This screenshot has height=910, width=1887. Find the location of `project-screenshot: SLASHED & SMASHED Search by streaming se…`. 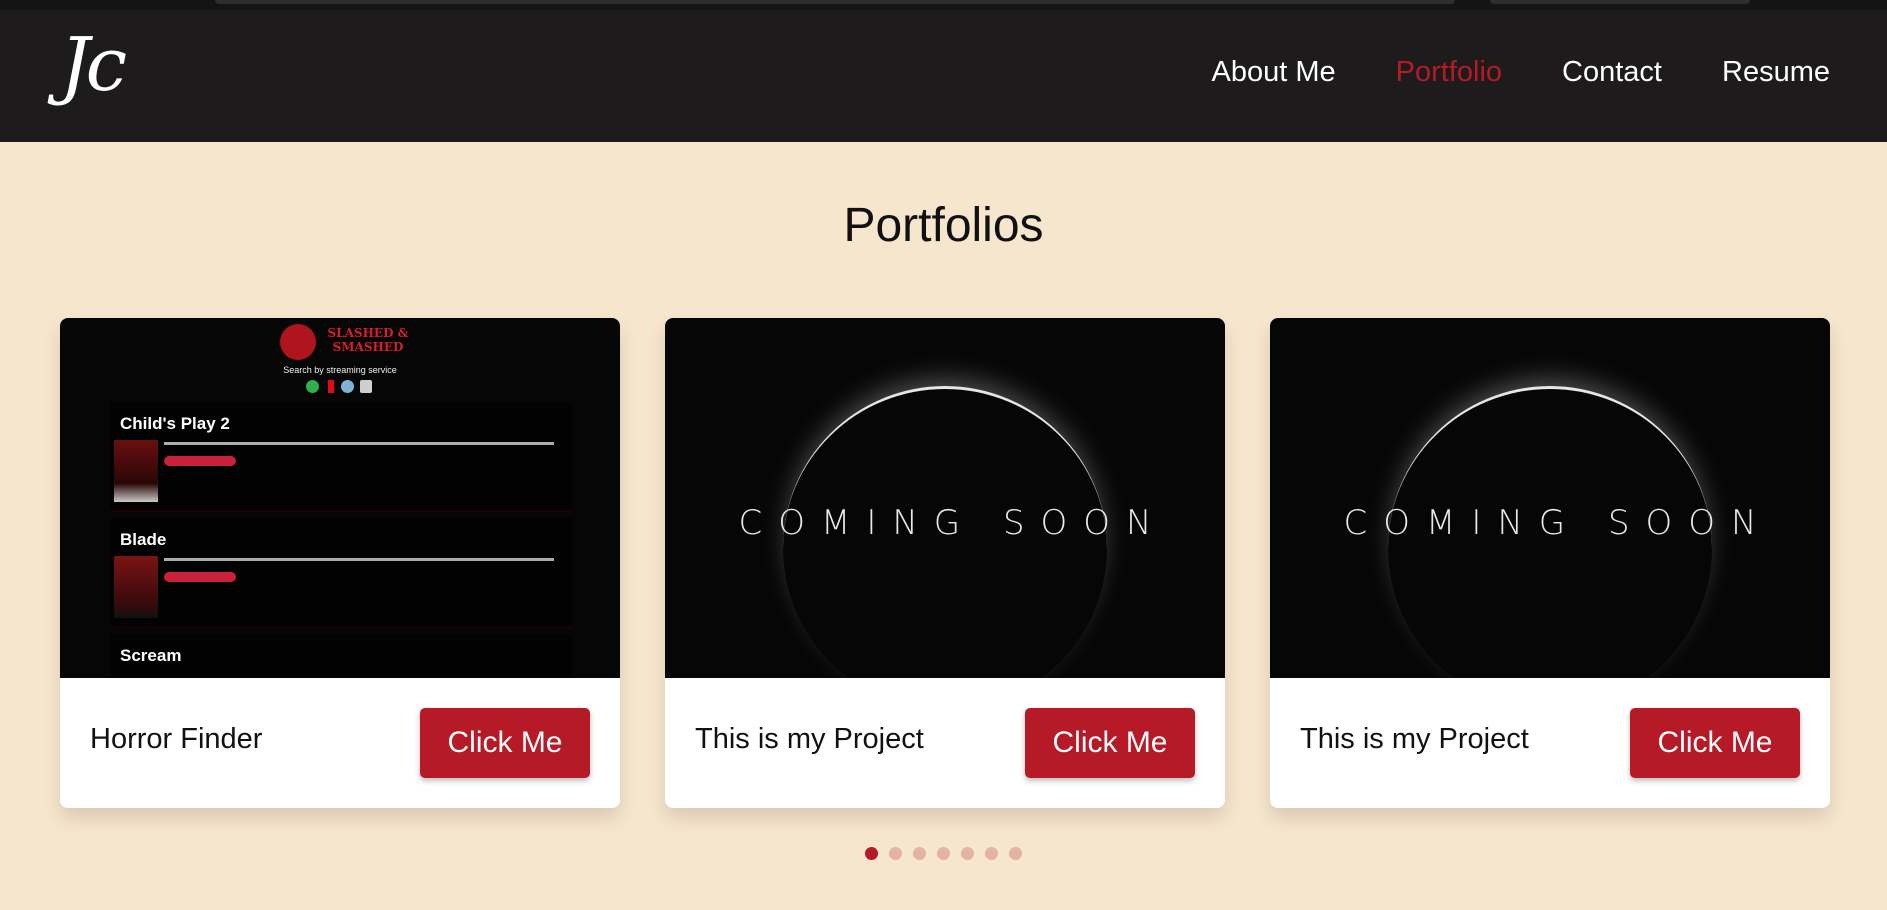

project-screenshot: SLASHED & SMASHED Search by streaming se… is located at coordinates (340, 498).